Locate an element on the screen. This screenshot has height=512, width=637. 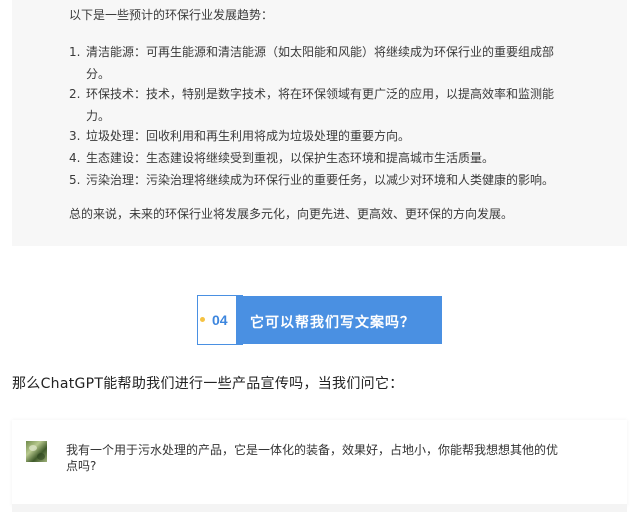
list-text-line: 环保技术：技术，特别是数字技术，将在环保领域有更广泛的应用，以提高效率和监测能 is located at coordinates (320, 94).